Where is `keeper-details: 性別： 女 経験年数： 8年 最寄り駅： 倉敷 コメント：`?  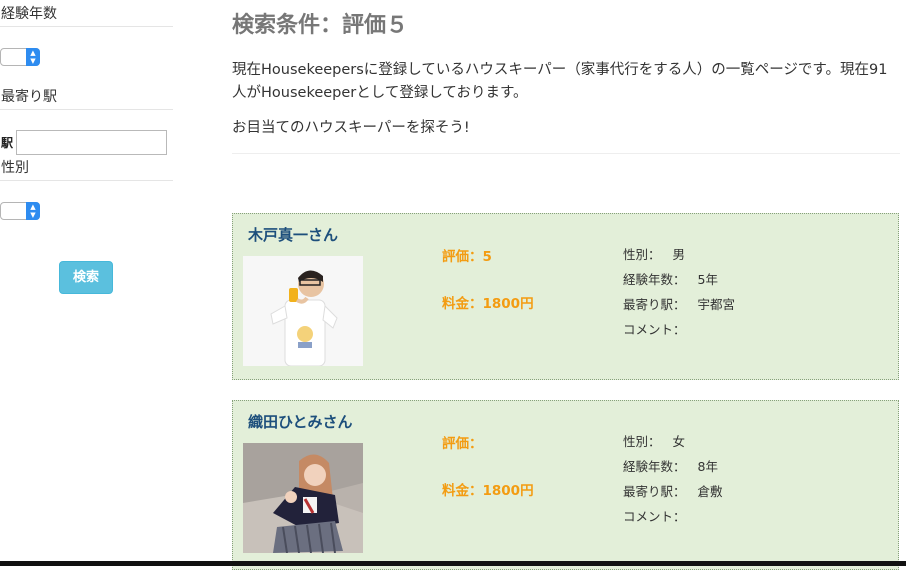
keeper-details: 性別： 女 経験年数： 8年 最寄り駅： 倉敷 コメント： is located at coordinates (673, 479).